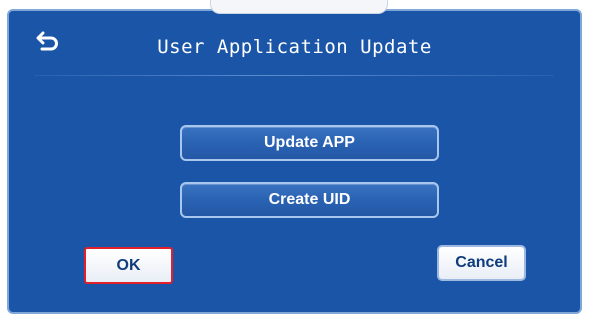 This screenshot has width=589, height=327. Describe the element at coordinates (309, 200) in the screenshot. I see `create-uid-button: Create UID` at that location.